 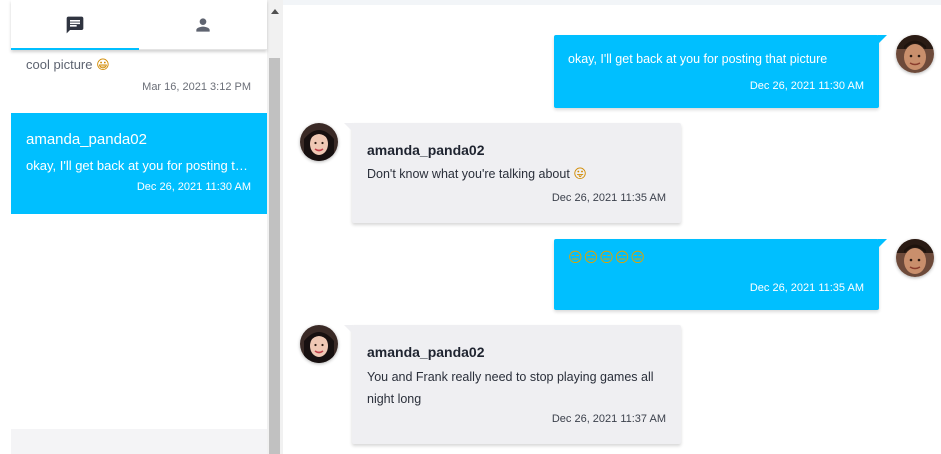 I want to click on sidebar-scrollbar, so click(x=275, y=227).